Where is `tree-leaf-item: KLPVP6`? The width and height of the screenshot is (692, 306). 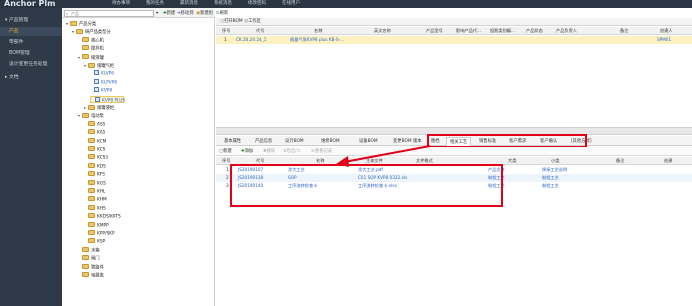
tree-leaf-item: KLPVP6 is located at coordinates (104, 82).